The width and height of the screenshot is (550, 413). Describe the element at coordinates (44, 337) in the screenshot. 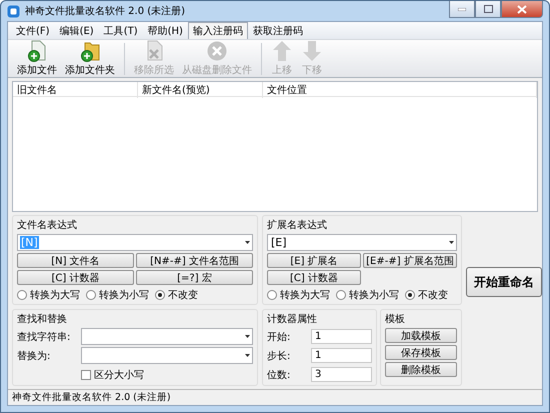

I see `field-label: 查找字符串:` at that location.